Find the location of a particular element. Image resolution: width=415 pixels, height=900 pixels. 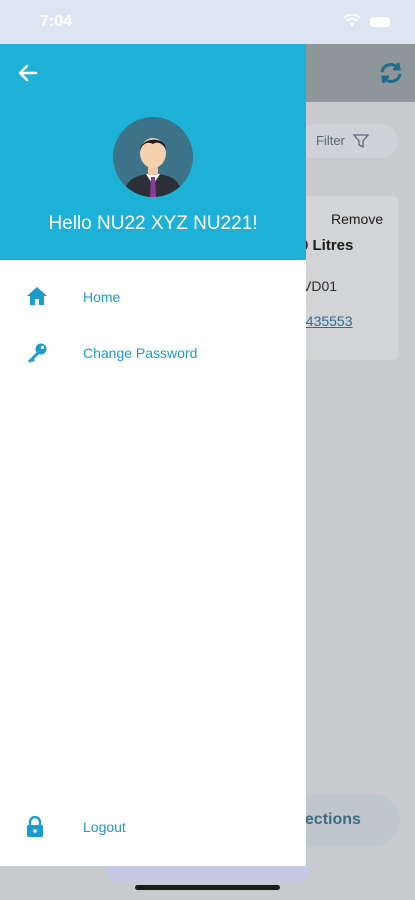

menu-item-change-password: Change Password is located at coordinates (153, 353).